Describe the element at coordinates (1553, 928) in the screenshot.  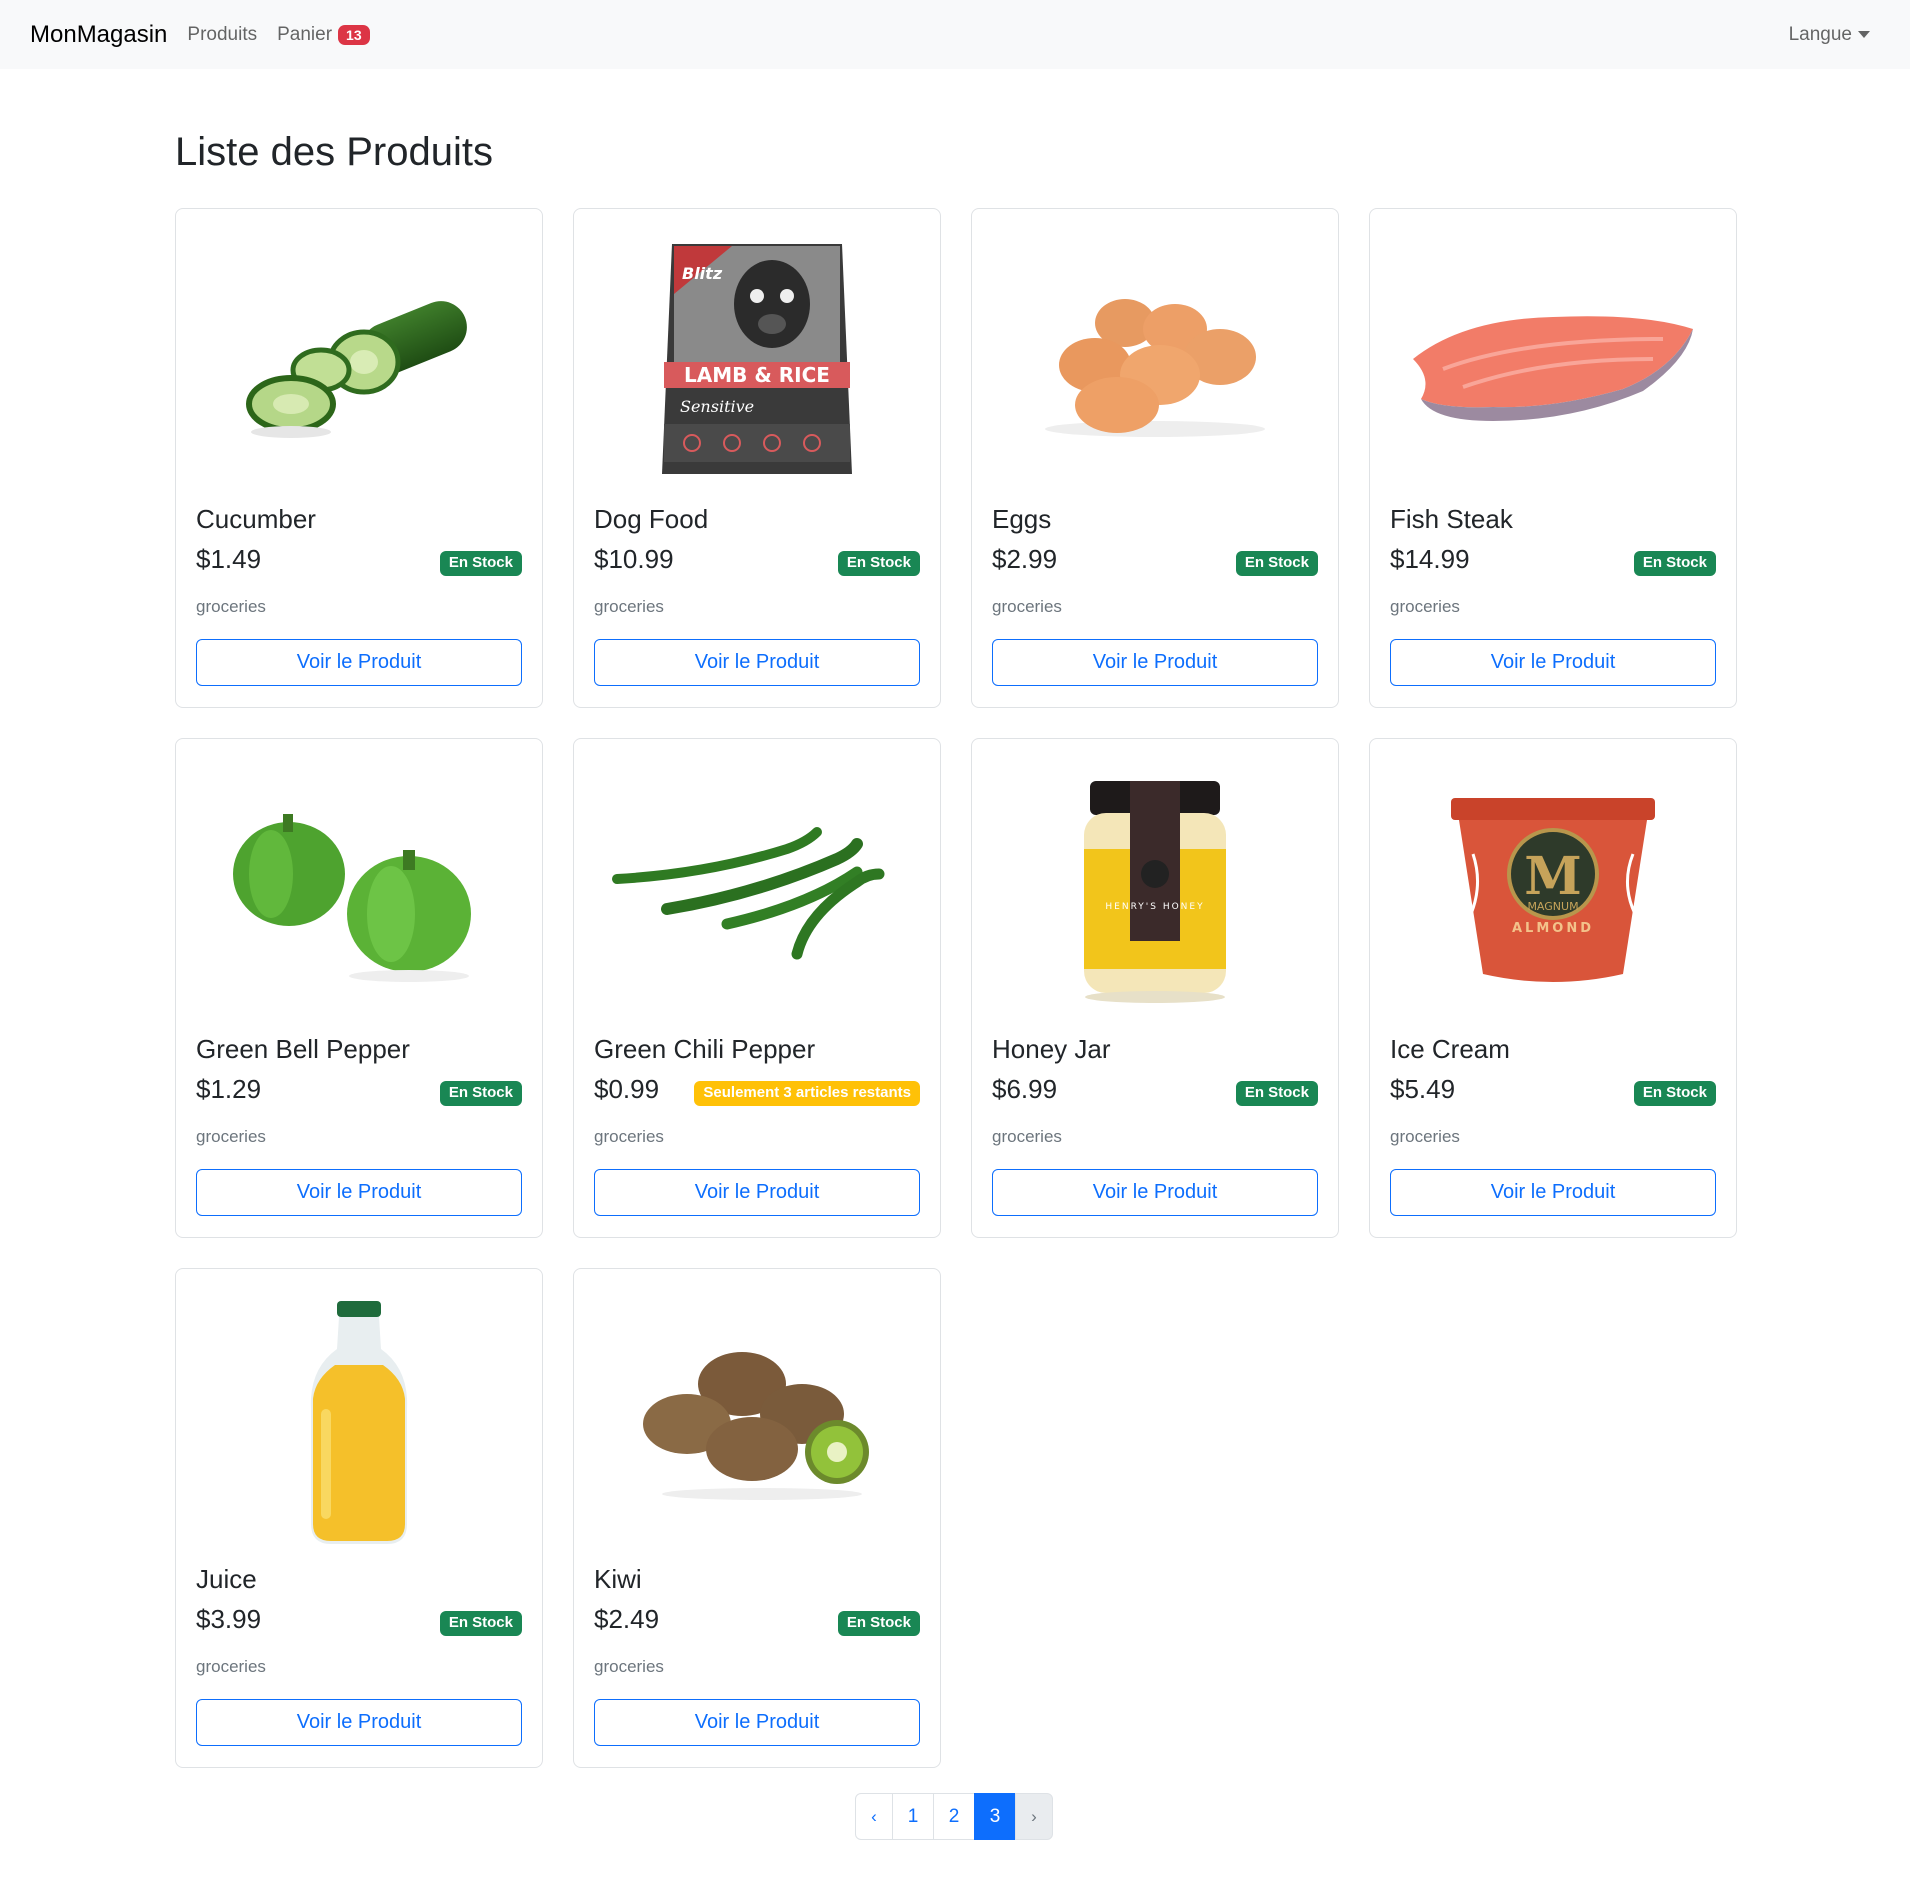
I see `svg-text: ALMOND` at that location.